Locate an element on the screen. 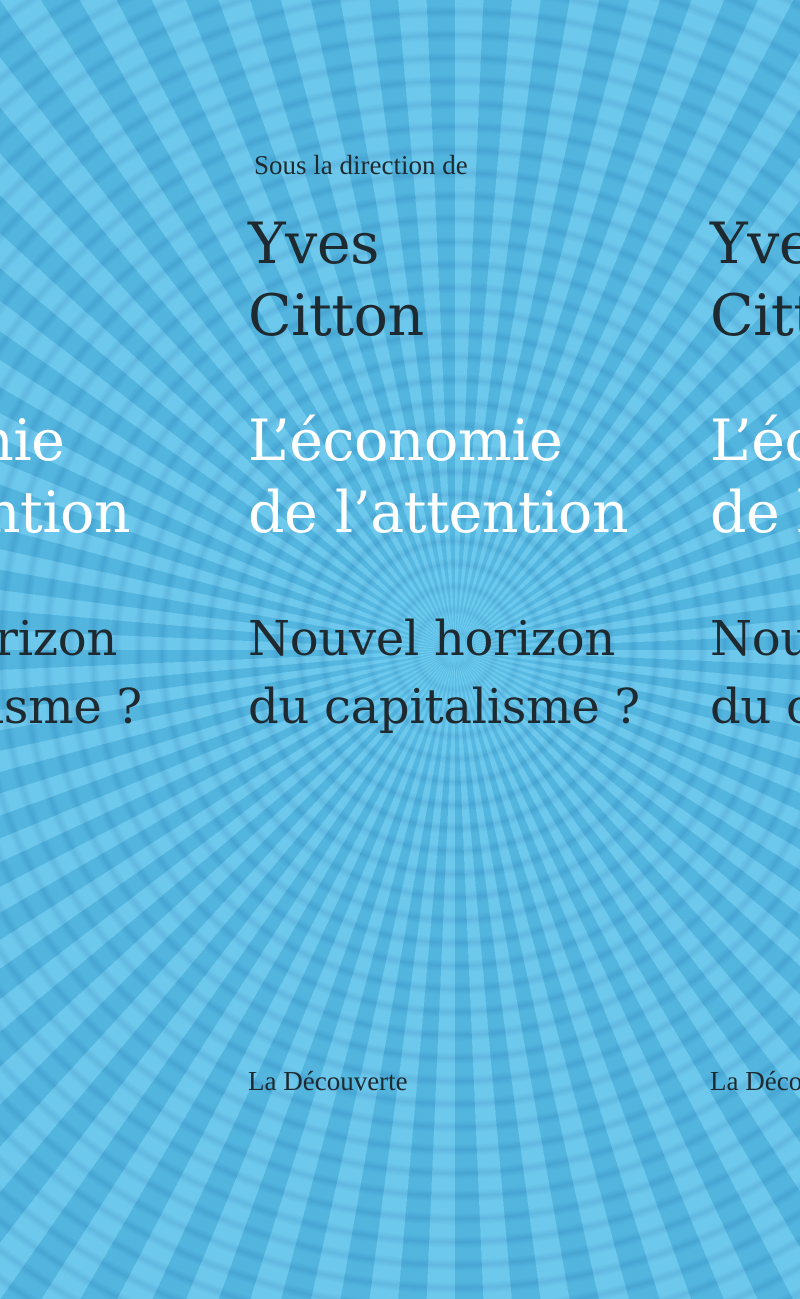 The height and width of the screenshot is (1299, 800). book-subtitle-repeat-right: Nouvel horizon du capitalisme ? is located at coordinates (755, 673).